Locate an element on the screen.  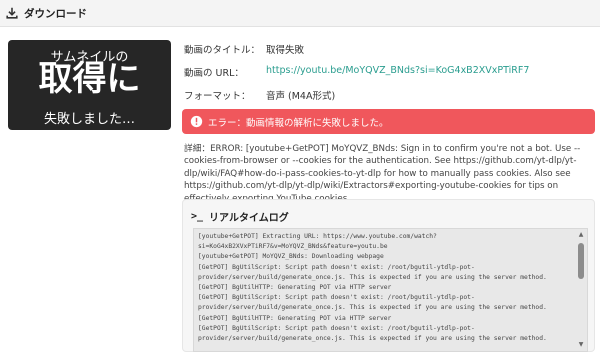
log-scrollbar: ▲ ▼ is located at coordinates (581, 290).